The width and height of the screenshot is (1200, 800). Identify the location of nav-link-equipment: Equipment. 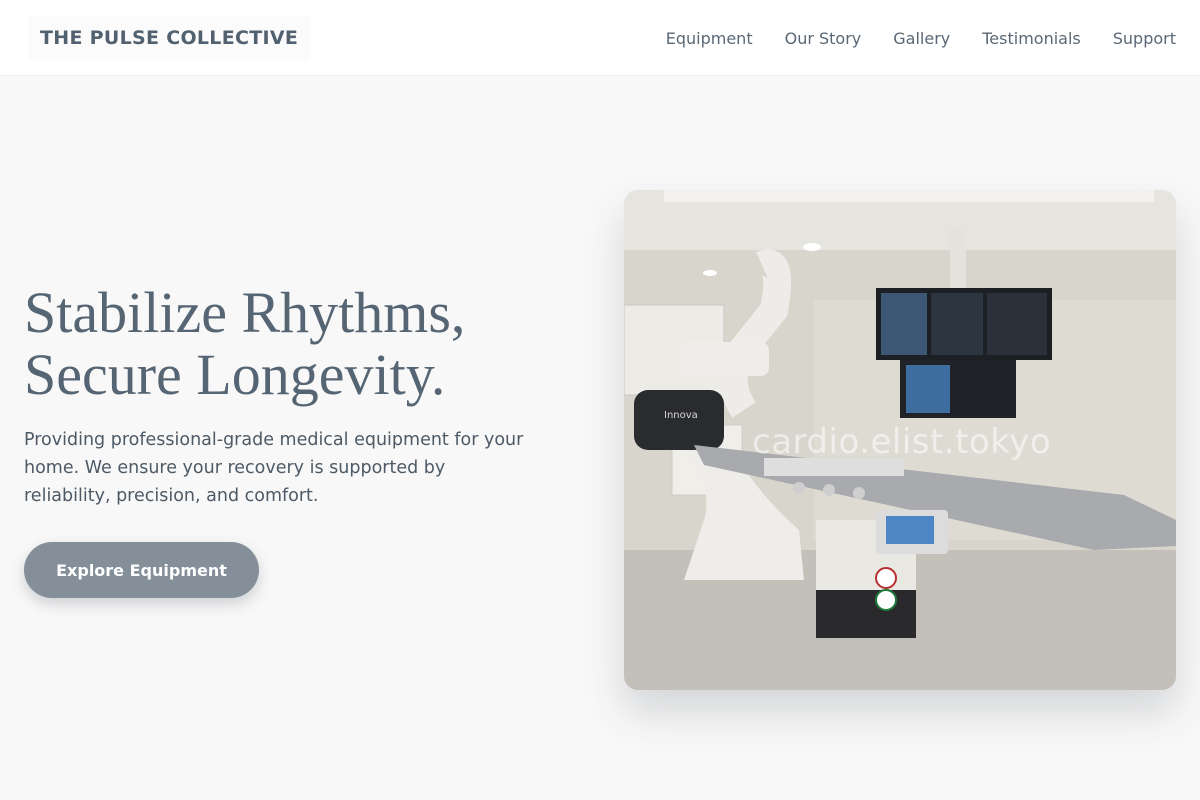
(709, 38).